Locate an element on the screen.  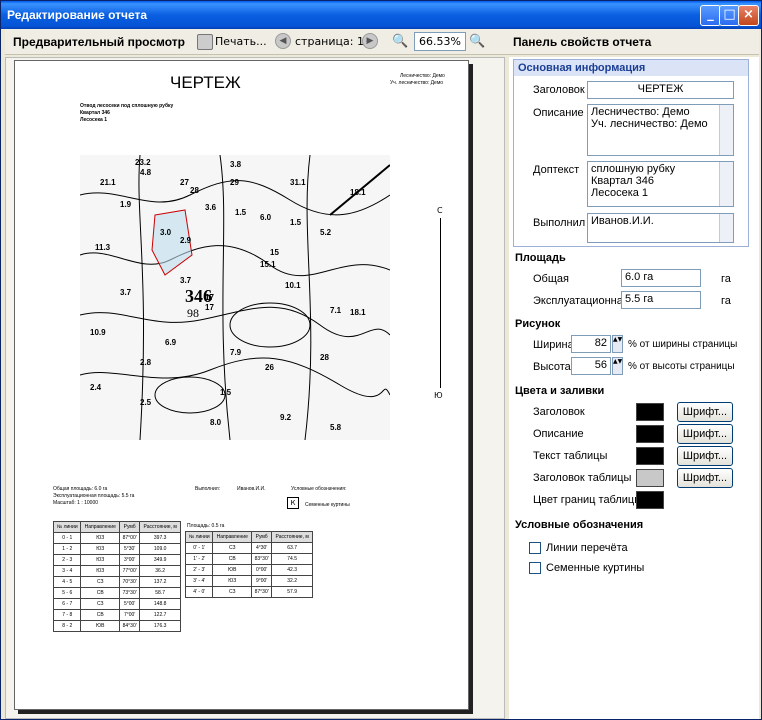
width-spinner: 82 is located at coordinates (591, 344).